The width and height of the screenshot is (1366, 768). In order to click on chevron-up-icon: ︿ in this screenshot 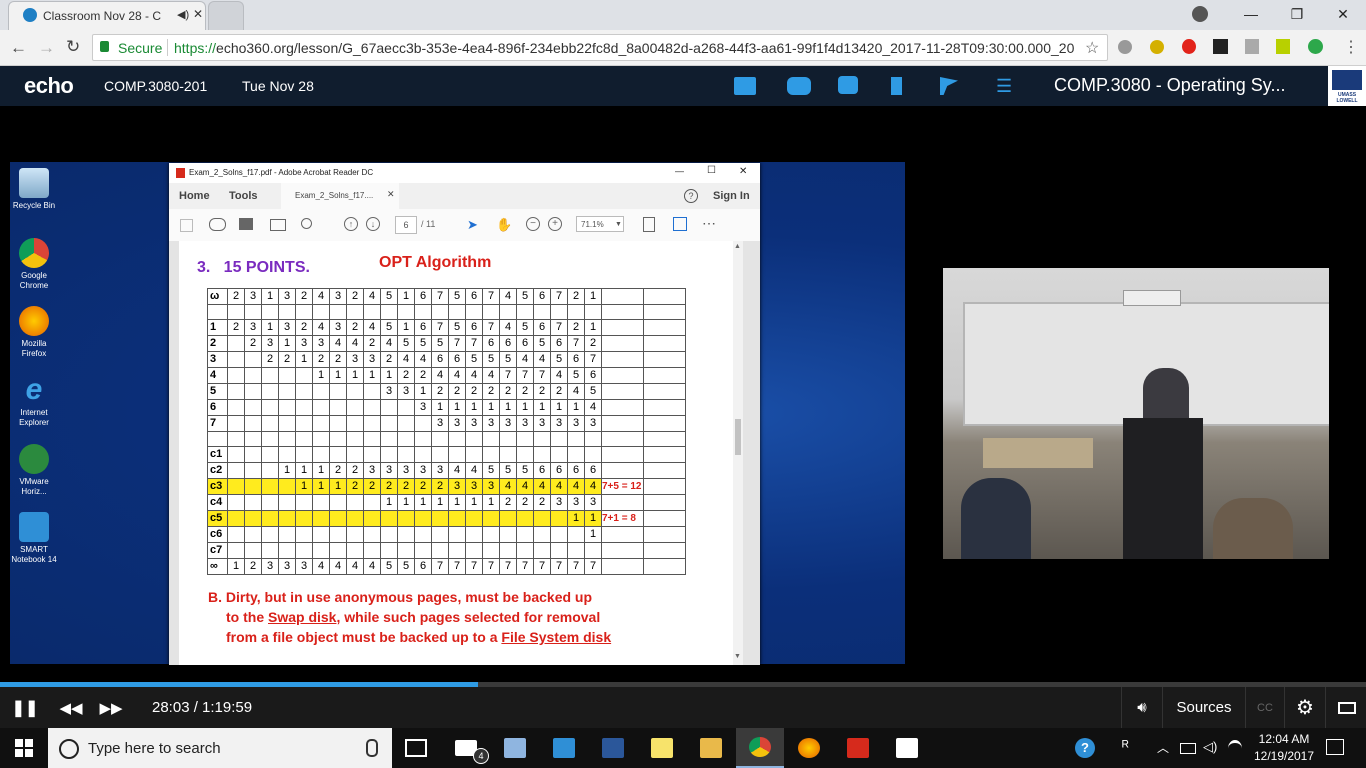, I will do `click(1163, 747)`.